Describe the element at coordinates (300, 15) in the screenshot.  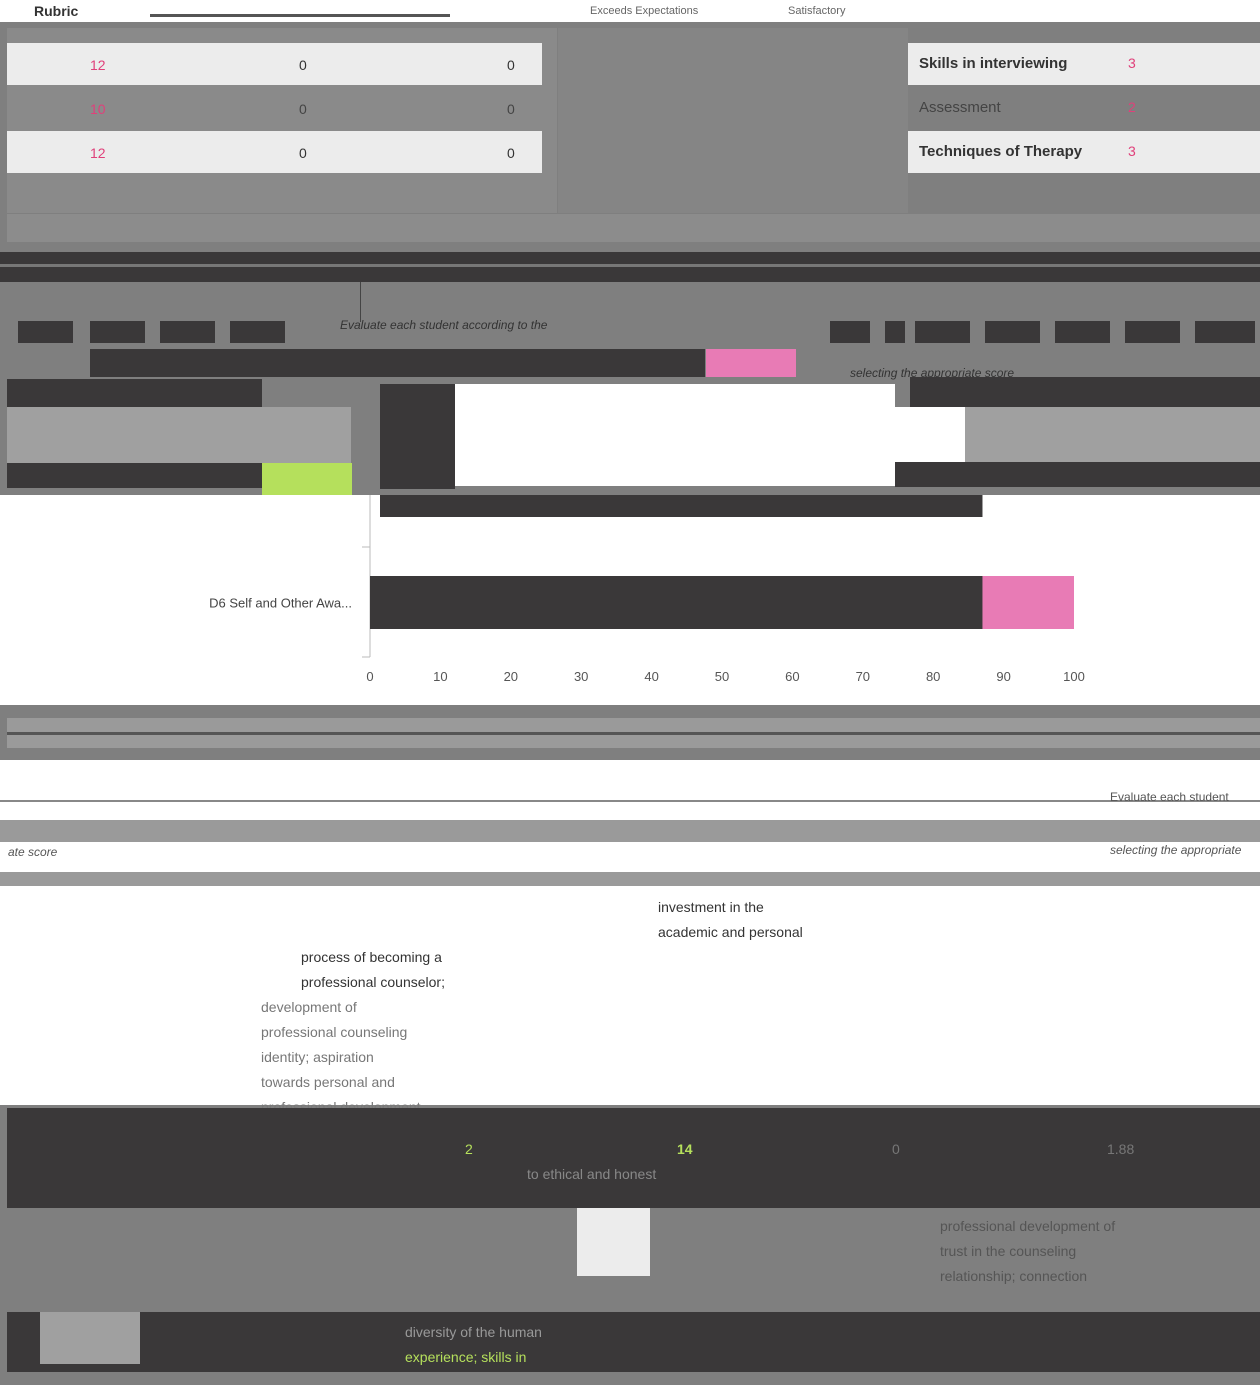
I see `header-divider` at that location.